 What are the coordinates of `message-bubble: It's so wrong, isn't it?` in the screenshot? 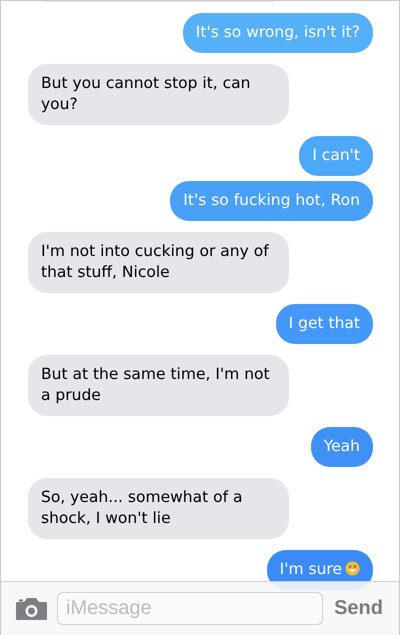 It's located at (277, 33).